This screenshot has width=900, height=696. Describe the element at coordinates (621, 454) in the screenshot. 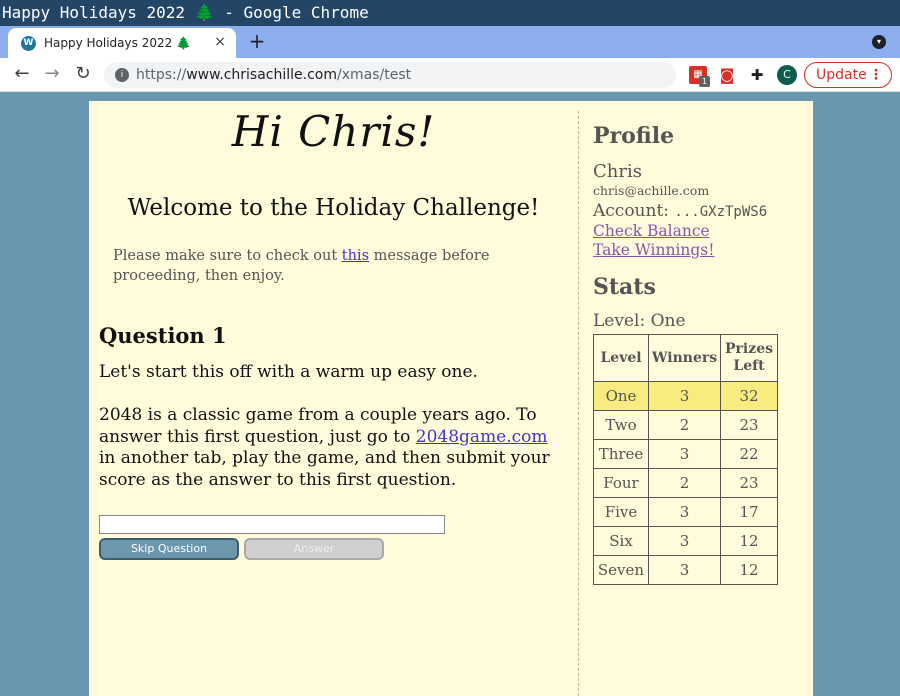

I see `level-cell: Three` at that location.